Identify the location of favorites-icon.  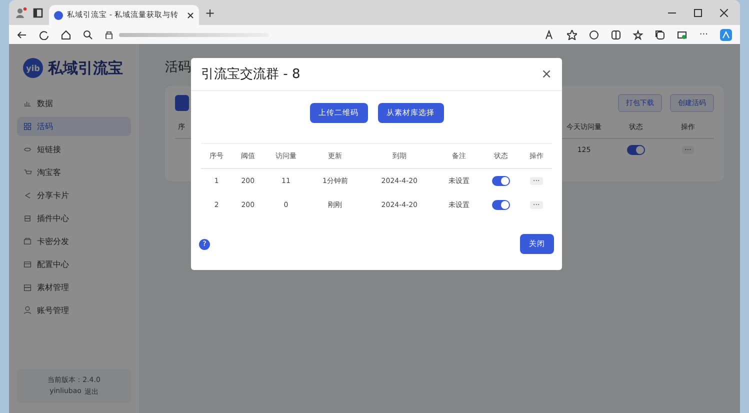
(638, 35).